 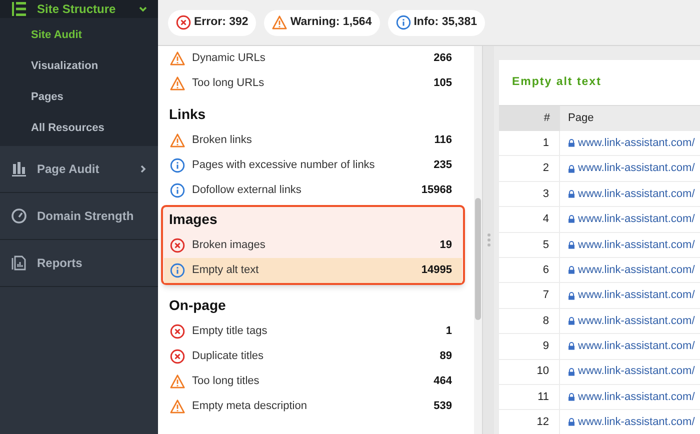 What do you see at coordinates (193, 219) in the screenshot?
I see `section-heading: Images` at bounding box center [193, 219].